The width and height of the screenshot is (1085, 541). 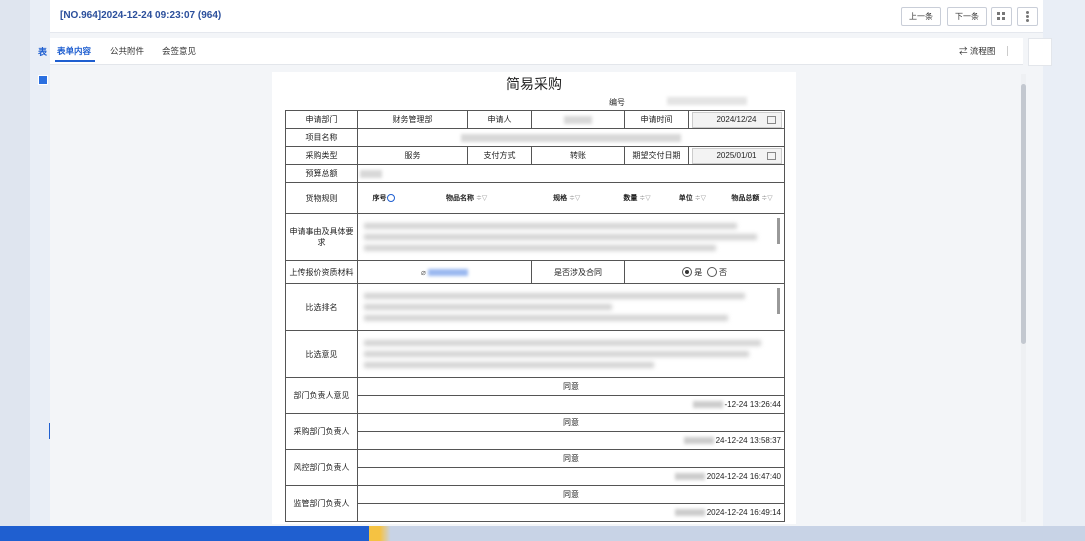 I want to click on approval-opinion-supervision: 同意, so click(x=571, y=494).